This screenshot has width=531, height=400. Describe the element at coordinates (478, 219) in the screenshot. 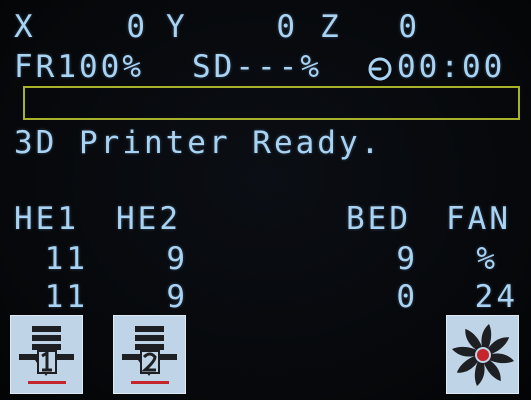

I see `fan-header: FAN` at that location.